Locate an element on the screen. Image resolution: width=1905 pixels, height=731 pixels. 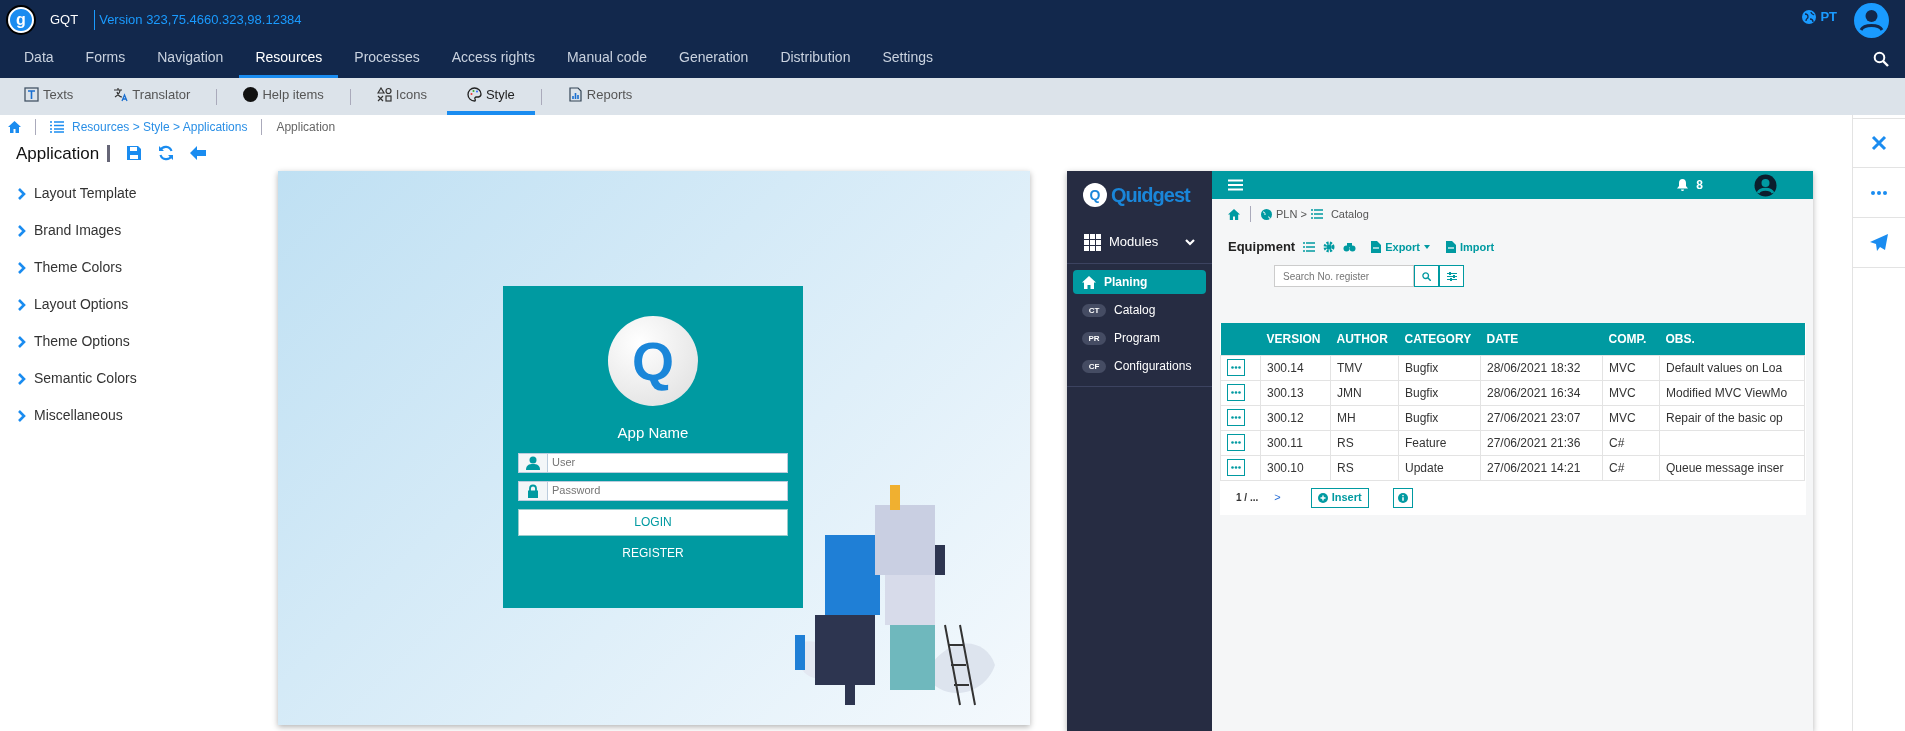
modules-menu-button: Modules is located at coordinates (1139, 242).